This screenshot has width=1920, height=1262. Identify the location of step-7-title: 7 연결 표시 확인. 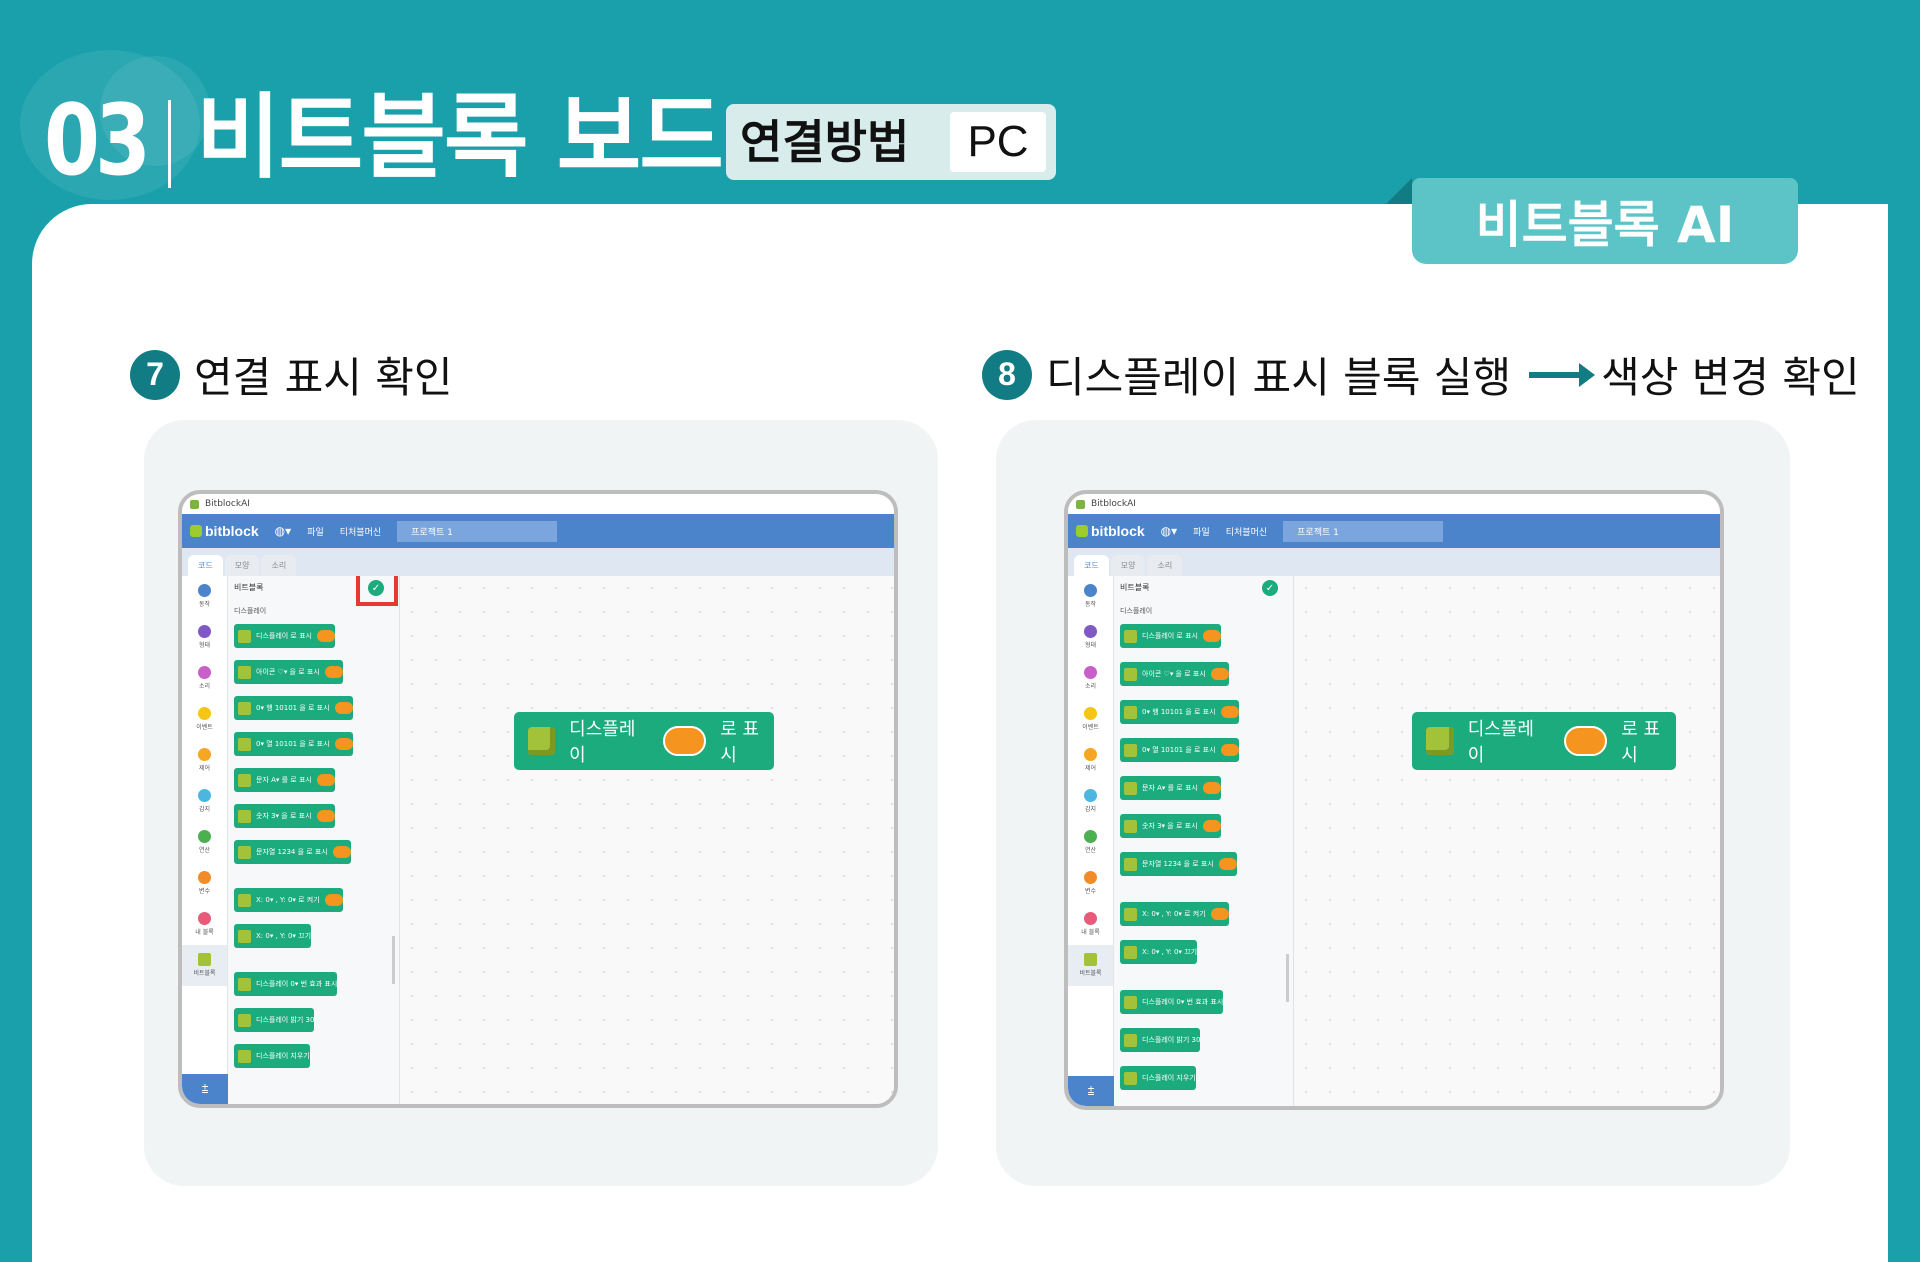
(291, 374).